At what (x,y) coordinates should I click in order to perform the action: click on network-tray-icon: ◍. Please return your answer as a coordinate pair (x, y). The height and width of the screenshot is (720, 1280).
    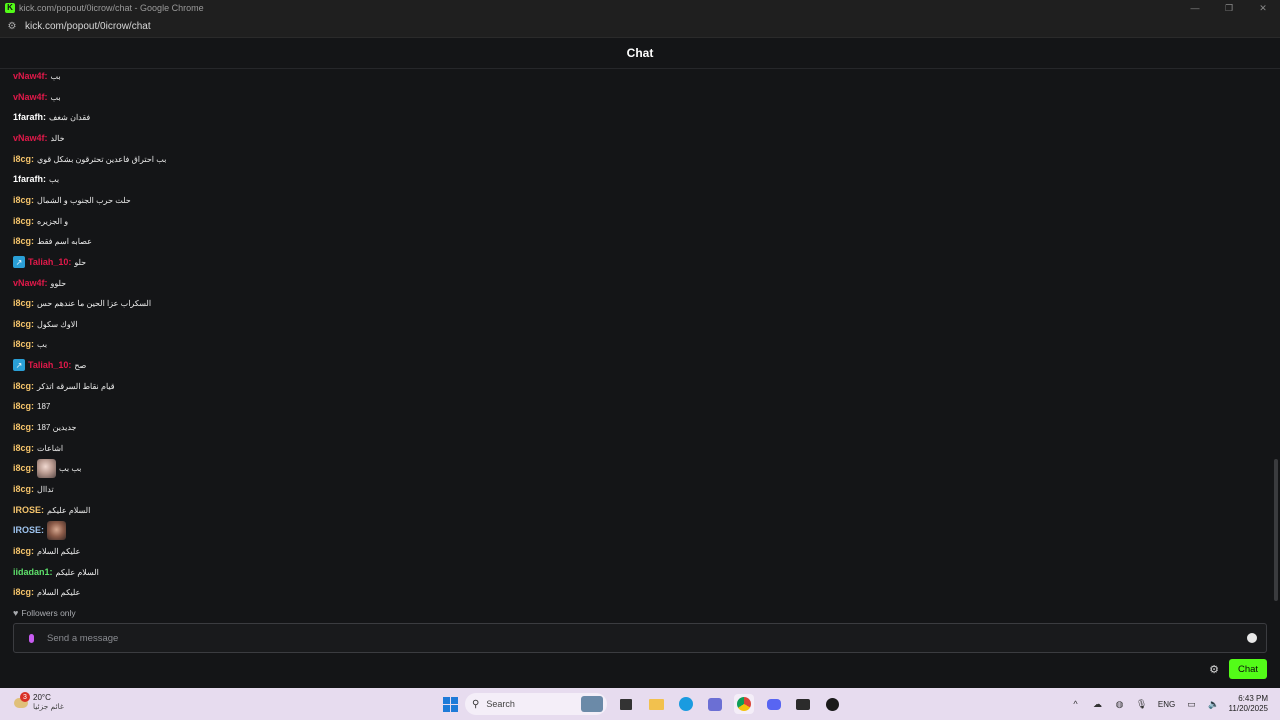
    Looking at the image, I should click on (1120, 704).